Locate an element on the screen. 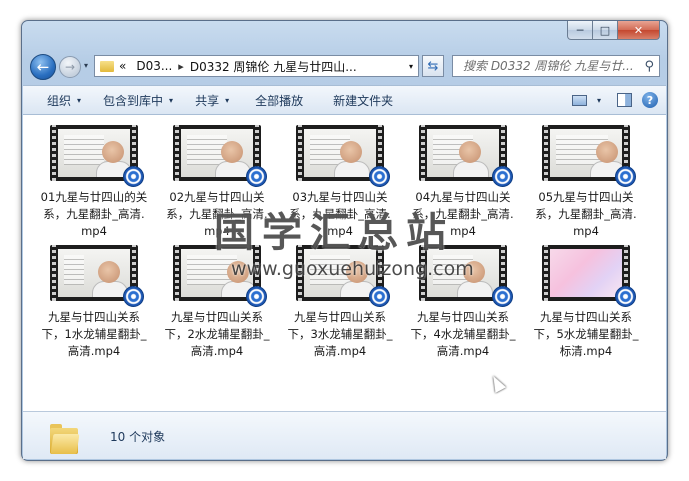 The height and width of the screenshot is (481, 689). share-label: 共享 is located at coordinates (207, 100).